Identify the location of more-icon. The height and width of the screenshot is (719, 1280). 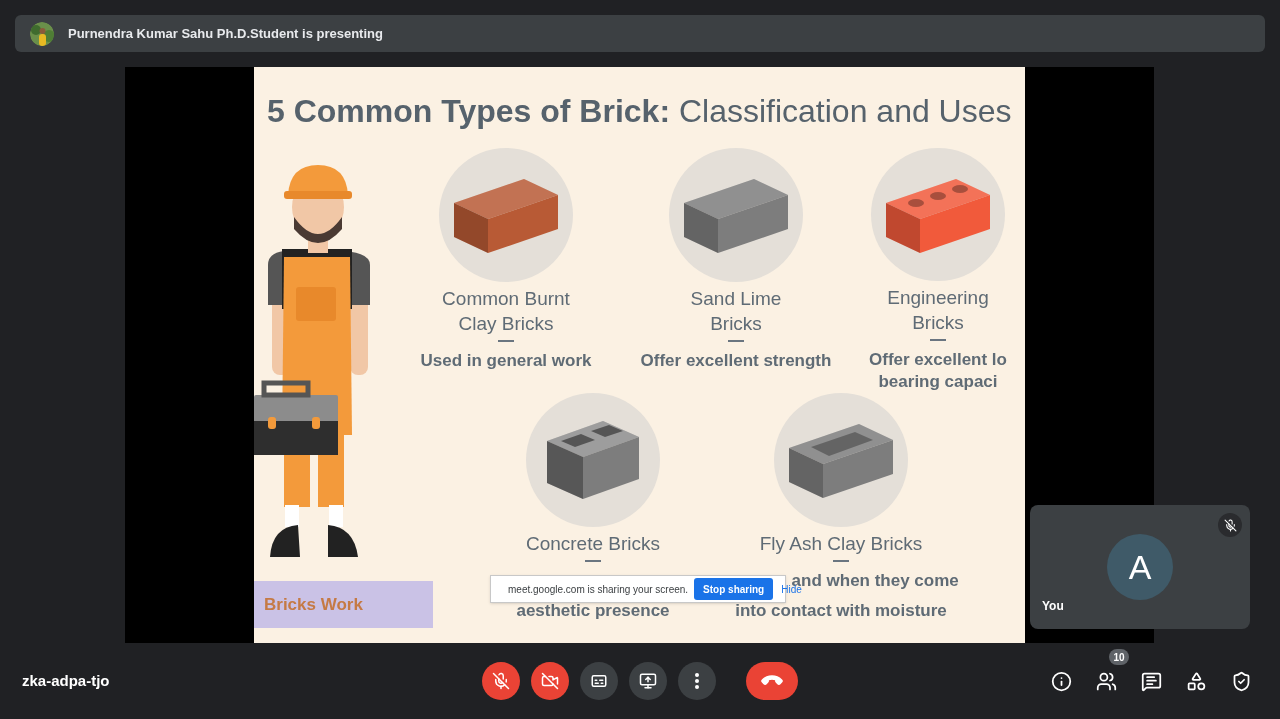
(697, 681).